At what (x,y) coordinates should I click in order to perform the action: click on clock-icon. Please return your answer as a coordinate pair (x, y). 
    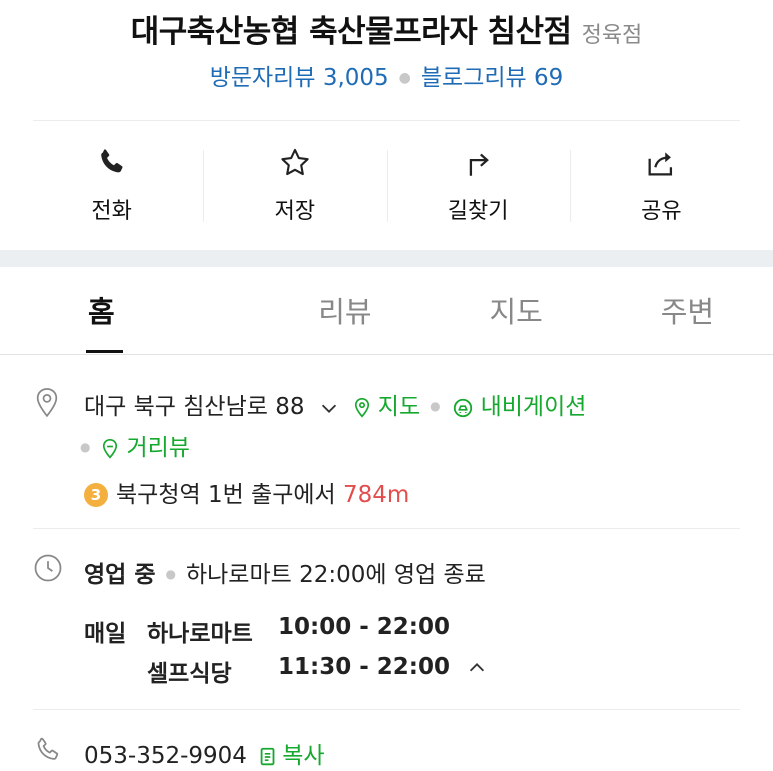
    Looking at the image, I should click on (48, 568).